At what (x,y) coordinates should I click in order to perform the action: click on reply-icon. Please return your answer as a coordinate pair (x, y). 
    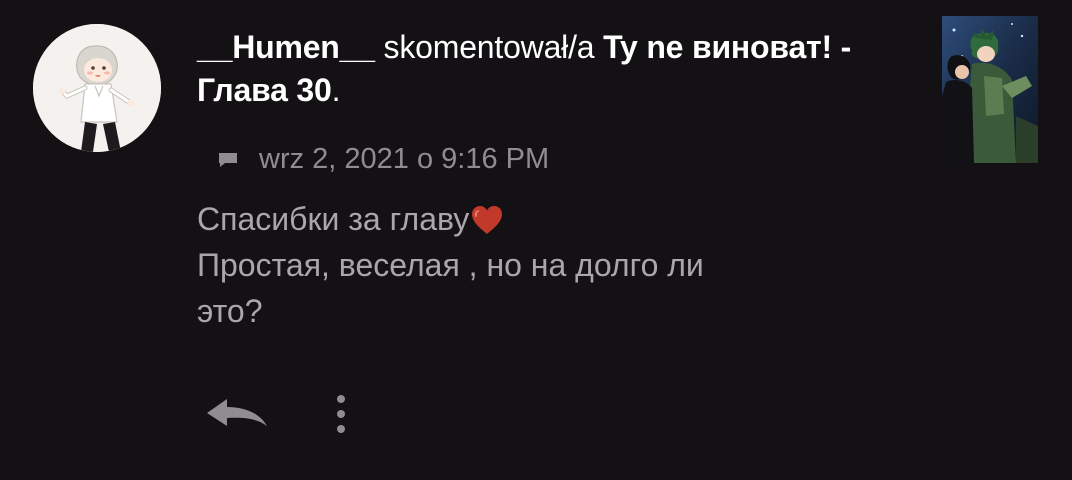
    Looking at the image, I should click on (237, 412).